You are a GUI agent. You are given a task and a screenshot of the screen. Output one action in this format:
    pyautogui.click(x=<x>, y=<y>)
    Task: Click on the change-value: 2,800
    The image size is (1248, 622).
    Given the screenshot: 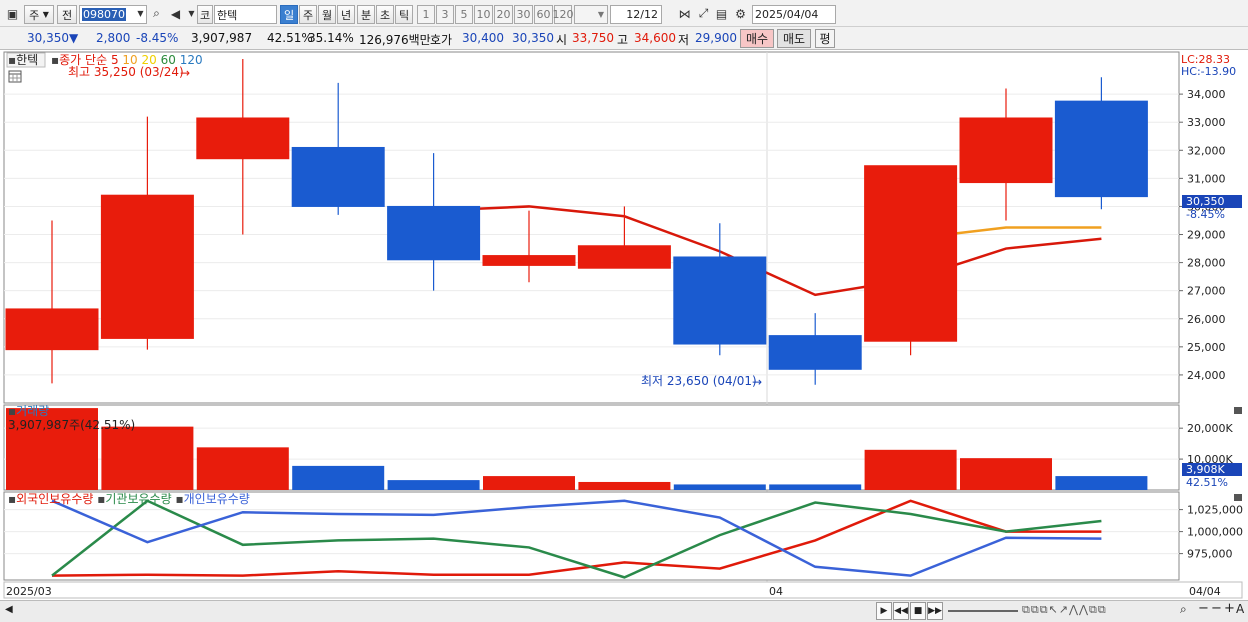 What is the action you would take?
    pyautogui.click(x=113, y=38)
    